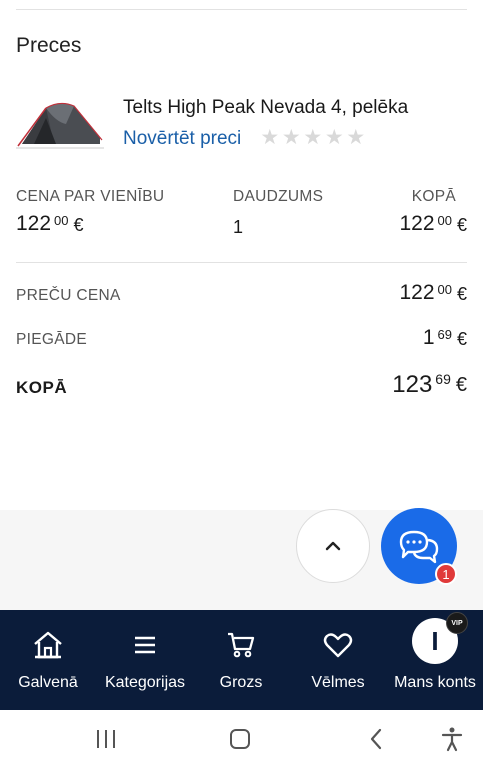 The height and width of the screenshot is (768, 483). I want to click on unit-price: 122 00 €, so click(50, 223).